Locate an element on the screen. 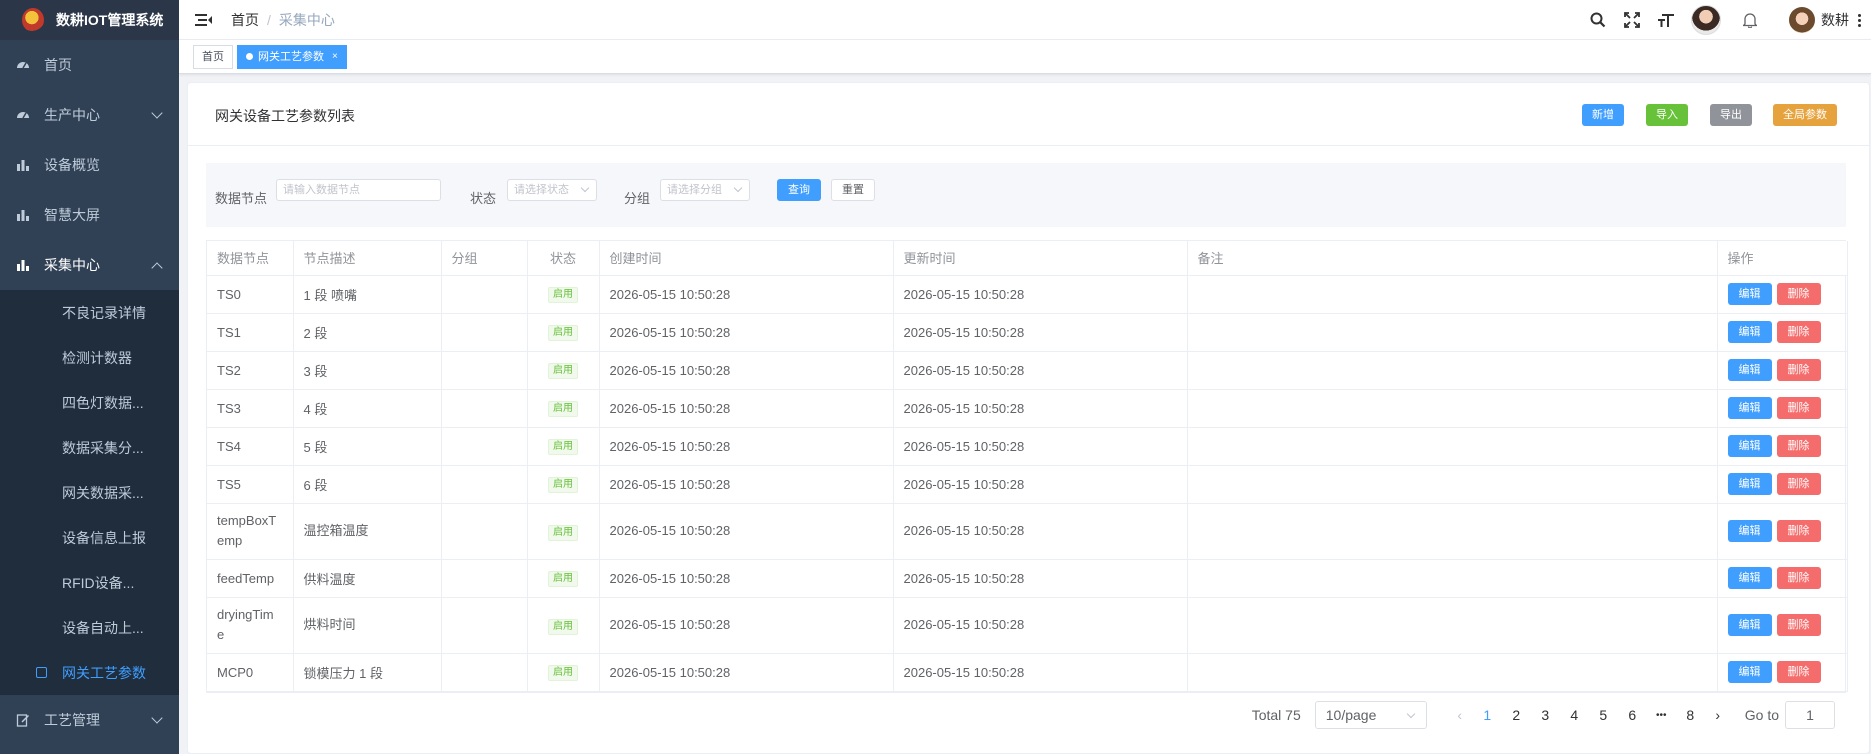  sidebar-item-device-overview: 设备概览 is located at coordinates (89, 165).